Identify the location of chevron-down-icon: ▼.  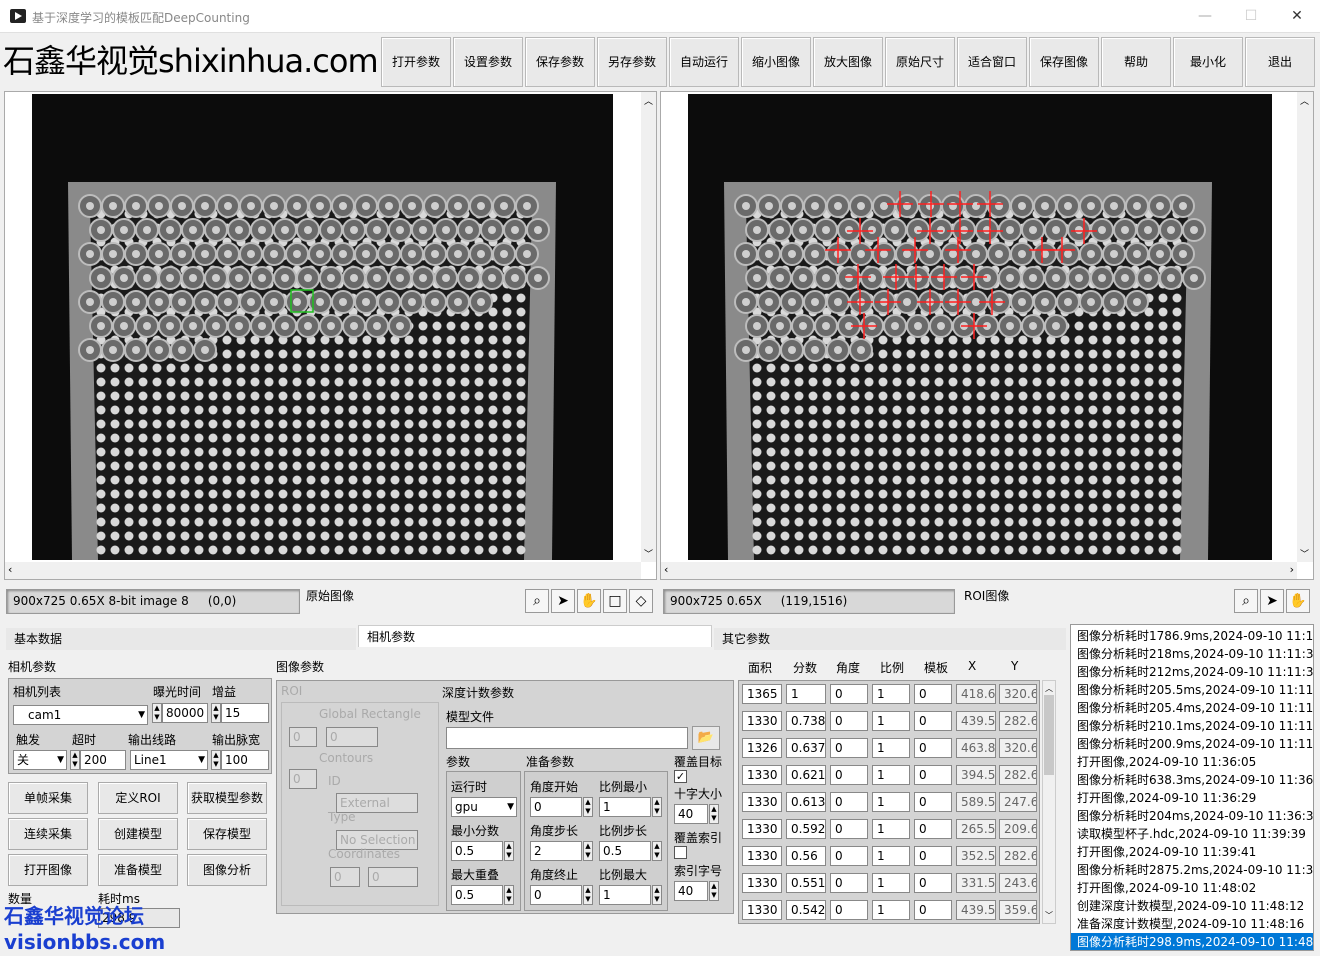
(201, 760).